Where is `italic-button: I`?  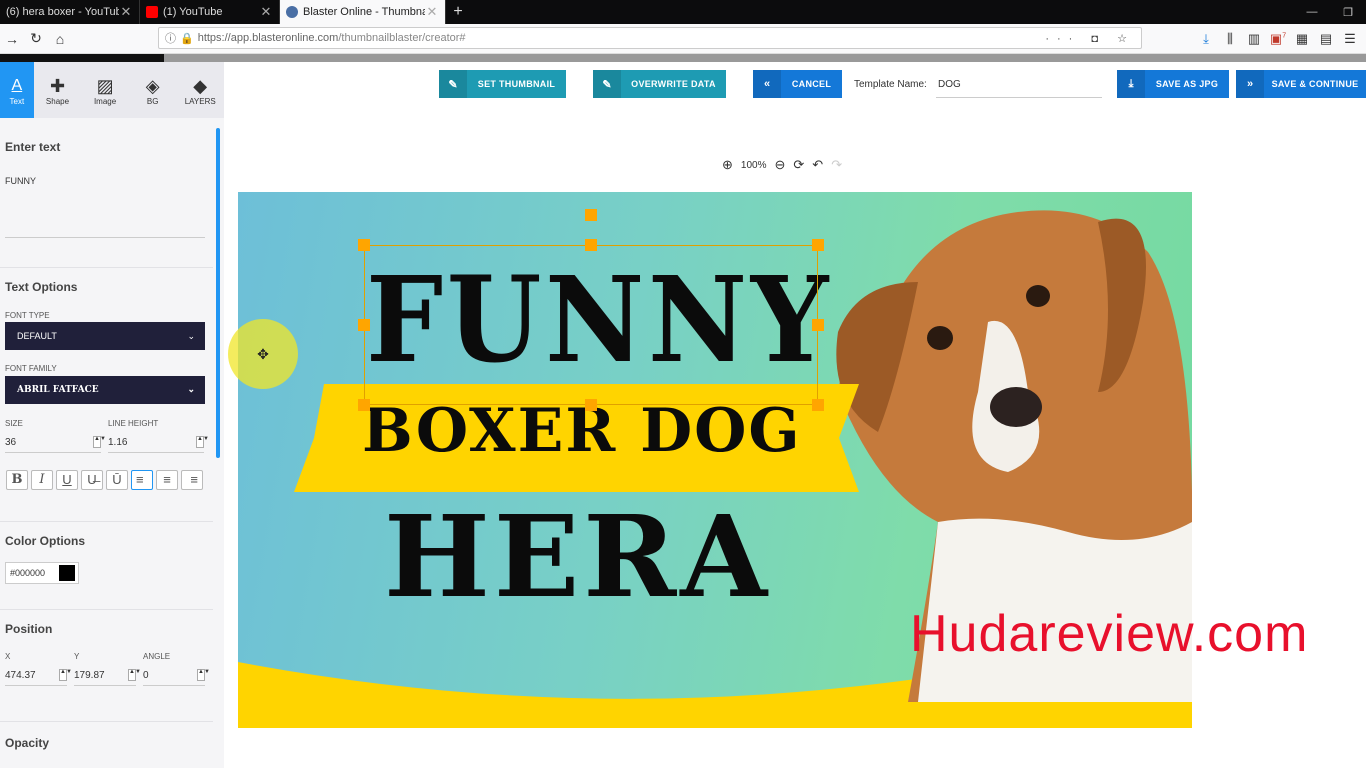
italic-button: I is located at coordinates (42, 480).